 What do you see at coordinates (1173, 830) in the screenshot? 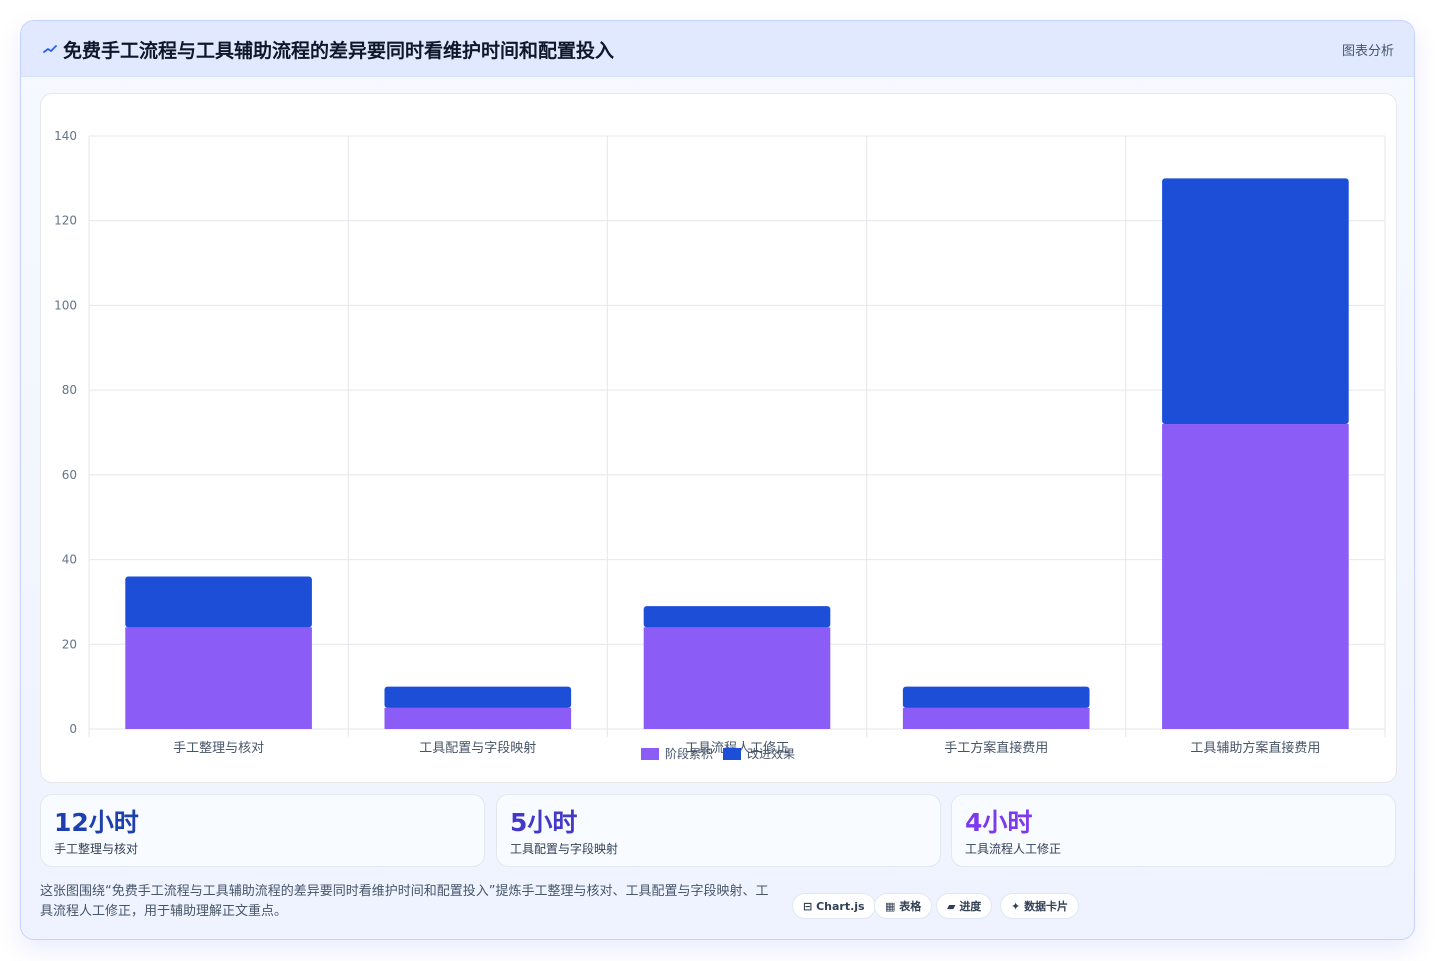
I see `kpi-card-fix: 4小时 工具流程人工修正` at bounding box center [1173, 830].